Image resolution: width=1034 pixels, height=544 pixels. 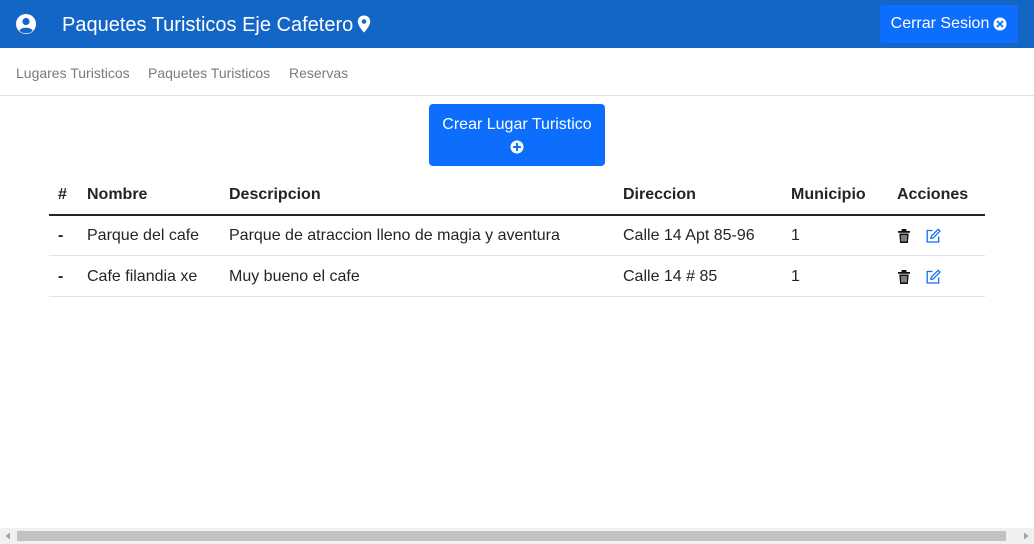 What do you see at coordinates (275, 194) in the screenshot?
I see `header-descripcion: Descripcion` at bounding box center [275, 194].